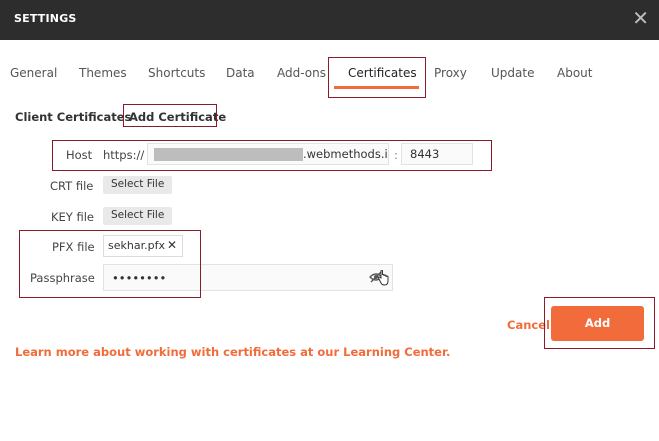  I want to click on tab-about: About, so click(574, 73).